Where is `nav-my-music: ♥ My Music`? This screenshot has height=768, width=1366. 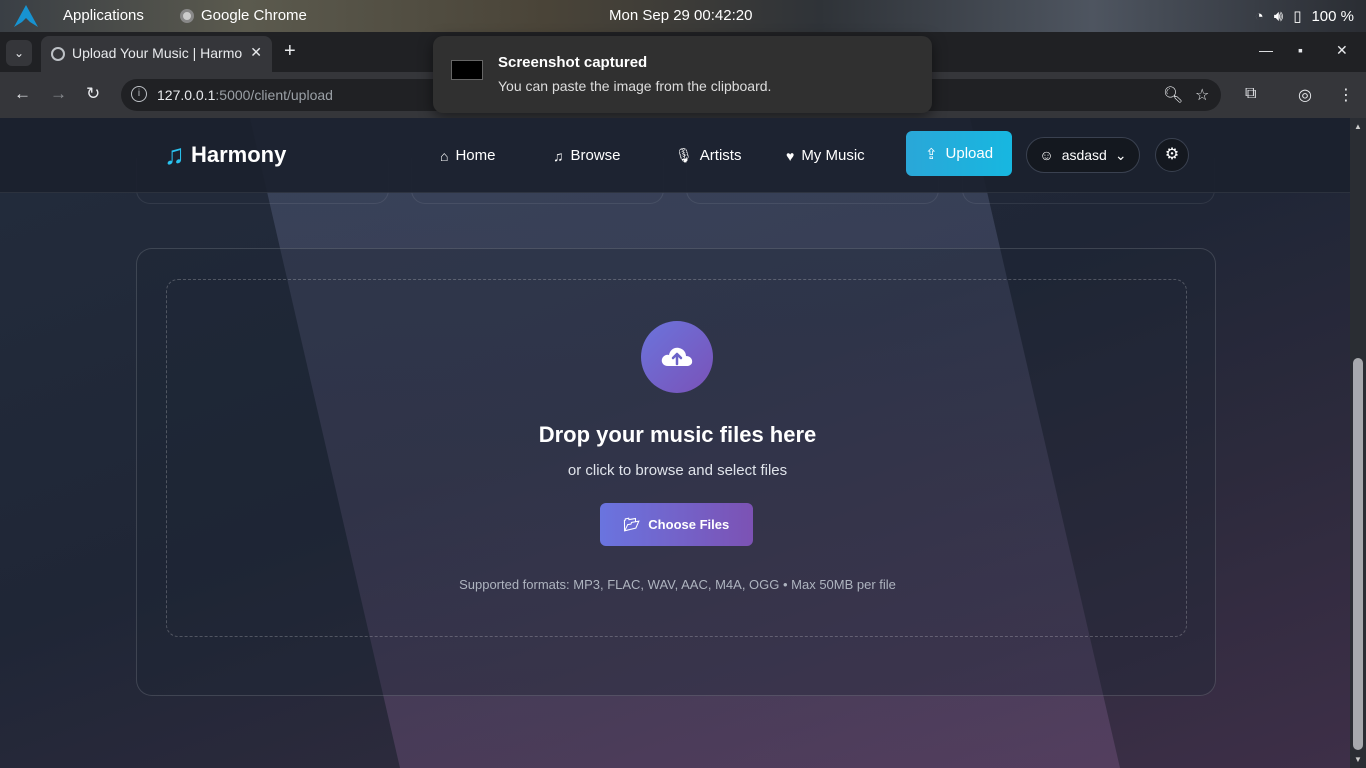
nav-my-music: ♥ My Music is located at coordinates (825, 155).